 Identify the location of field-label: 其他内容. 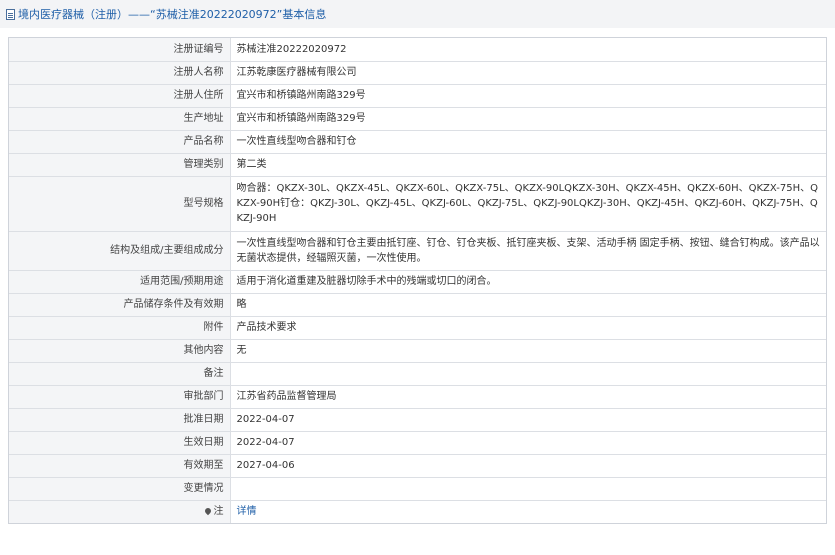
(120, 350).